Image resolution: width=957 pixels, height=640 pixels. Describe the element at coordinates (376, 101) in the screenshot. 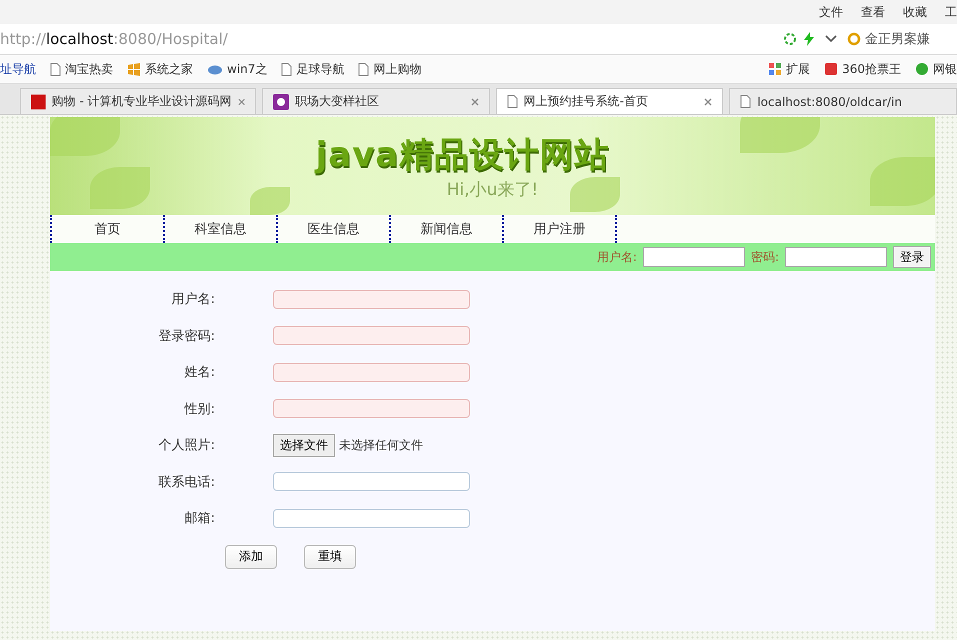

I see `browser-tab: 职场大变样社区` at that location.